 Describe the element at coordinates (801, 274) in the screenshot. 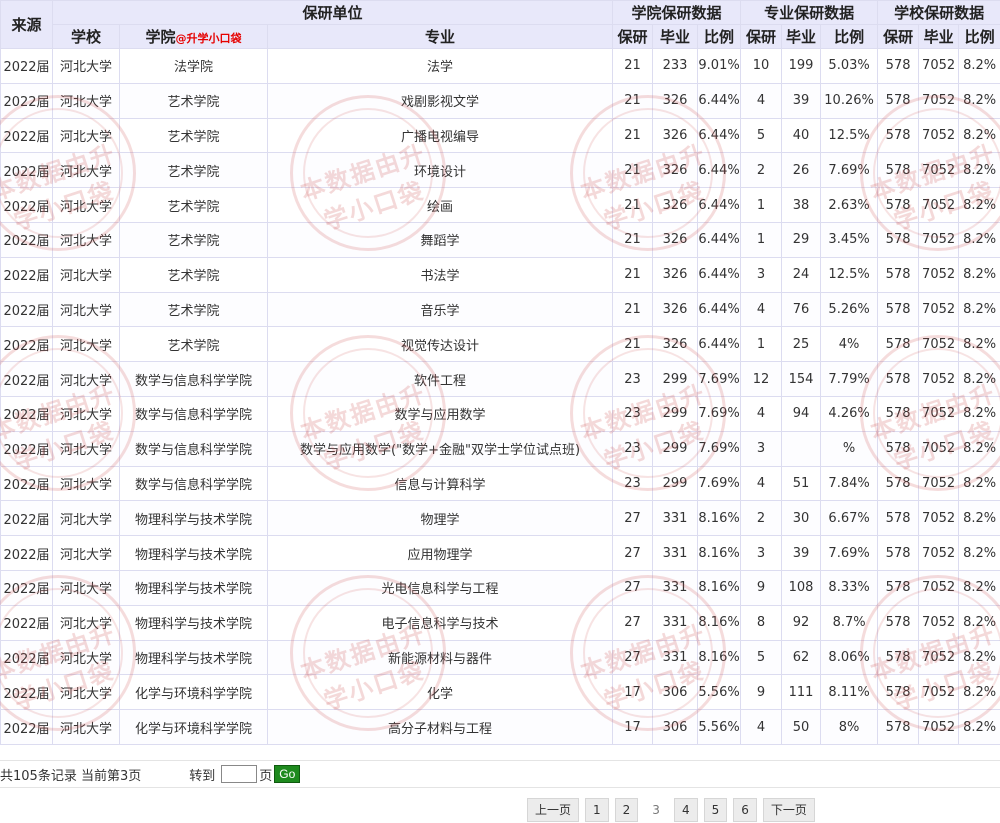

I see `cell-major-graduates: 24` at that location.